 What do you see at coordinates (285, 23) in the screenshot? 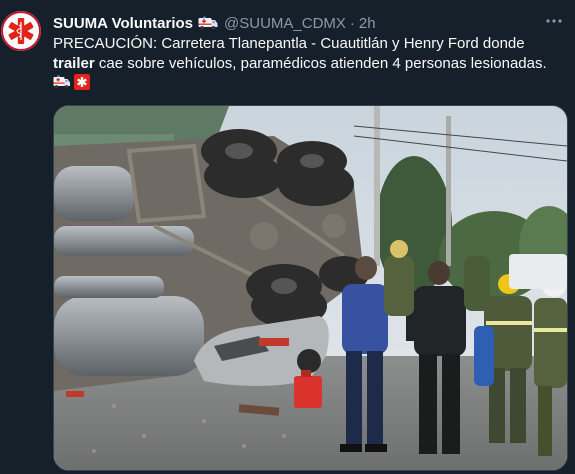
I see `handle: @SUUMA_CDMX` at bounding box center [285, 23].